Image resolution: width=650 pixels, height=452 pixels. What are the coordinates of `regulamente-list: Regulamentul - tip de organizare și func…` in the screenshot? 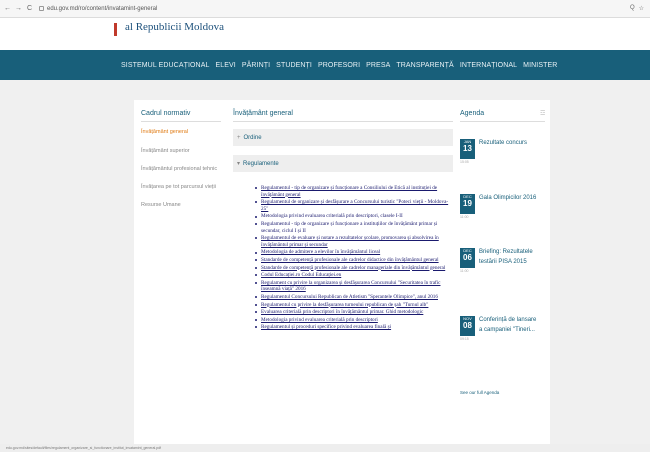 It's located at (355, 258).